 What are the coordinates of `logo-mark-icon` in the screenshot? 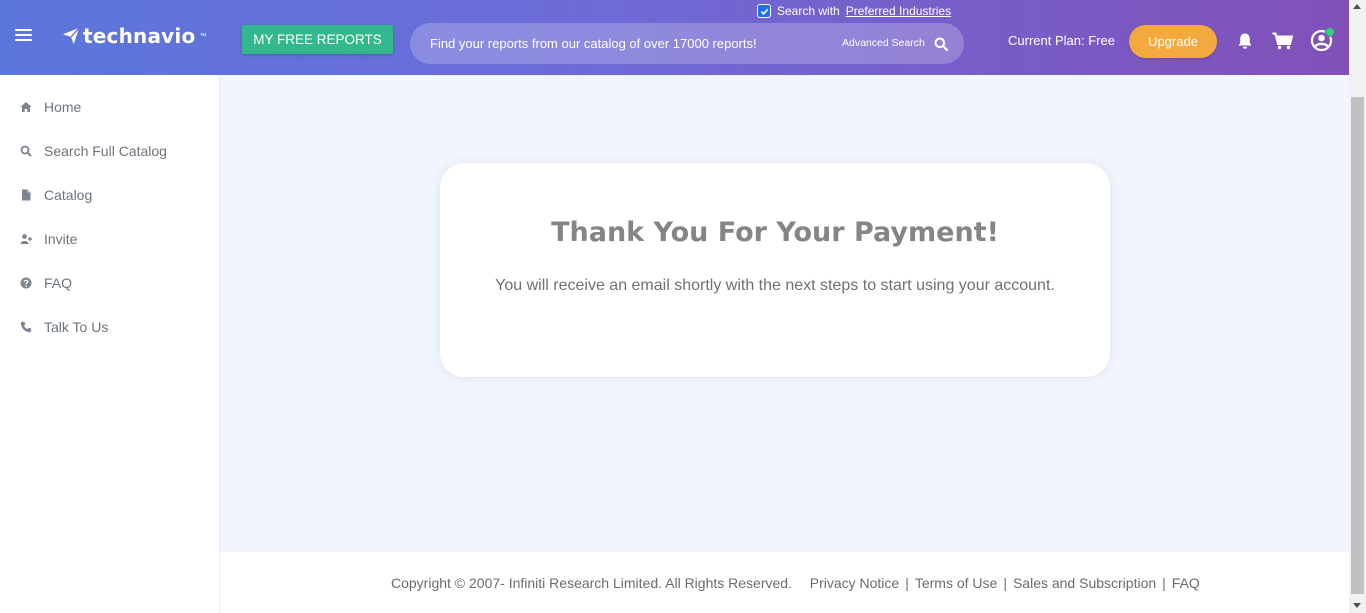 It's located at (71, 36).